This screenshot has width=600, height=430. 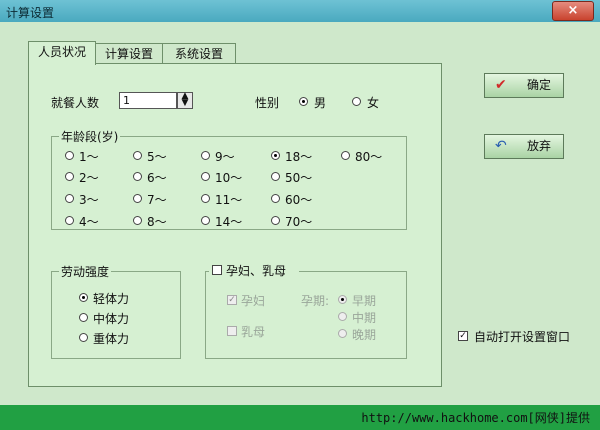 What do you see at coordinates (157, 178) in the screenshot?
I see `age-option: 6～` at bounding box center [157, 178].